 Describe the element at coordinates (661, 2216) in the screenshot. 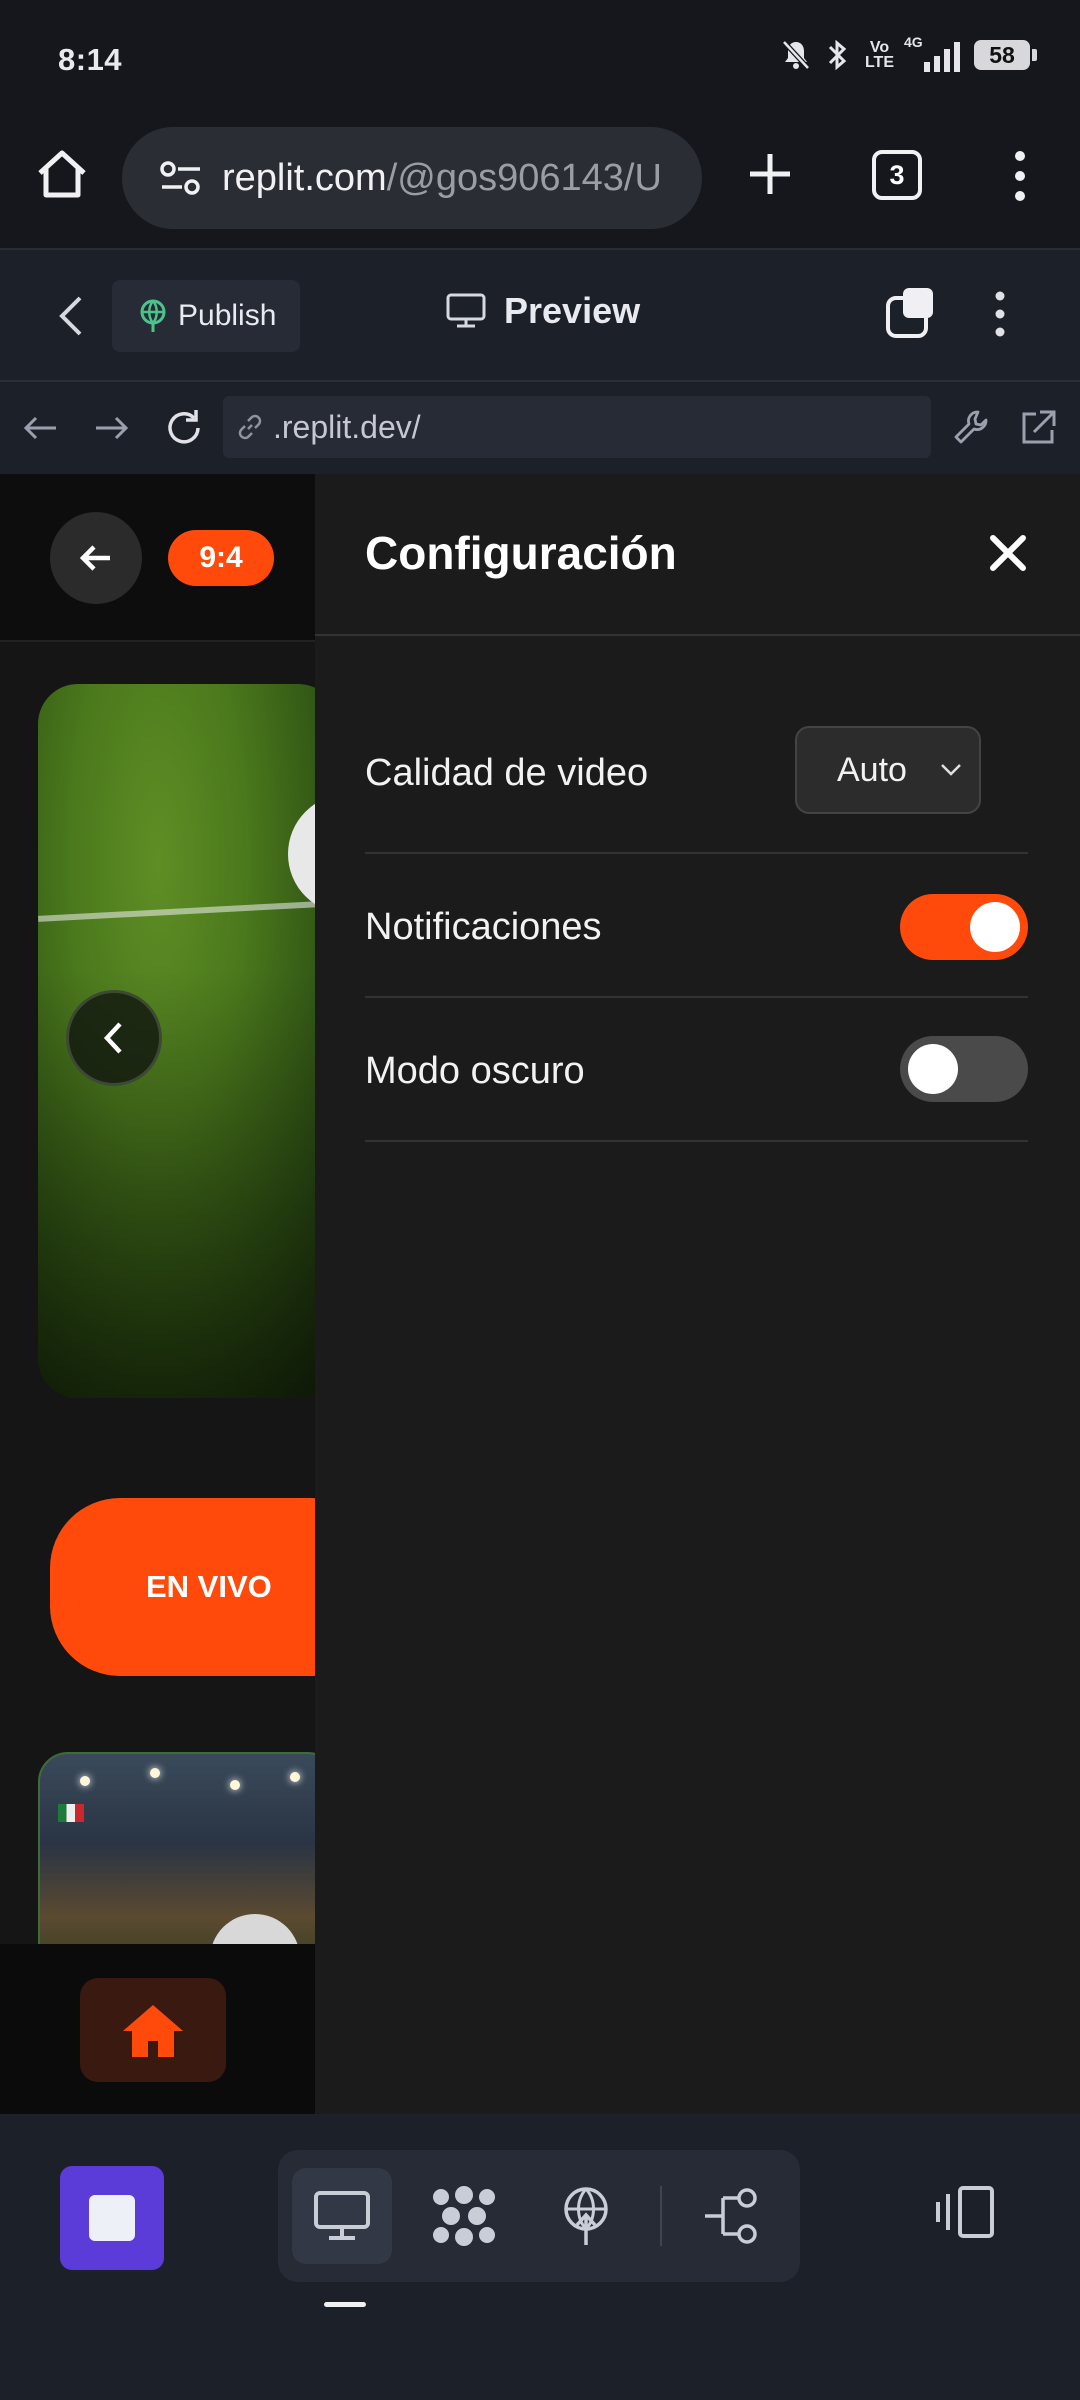

I see `divider` at that location.